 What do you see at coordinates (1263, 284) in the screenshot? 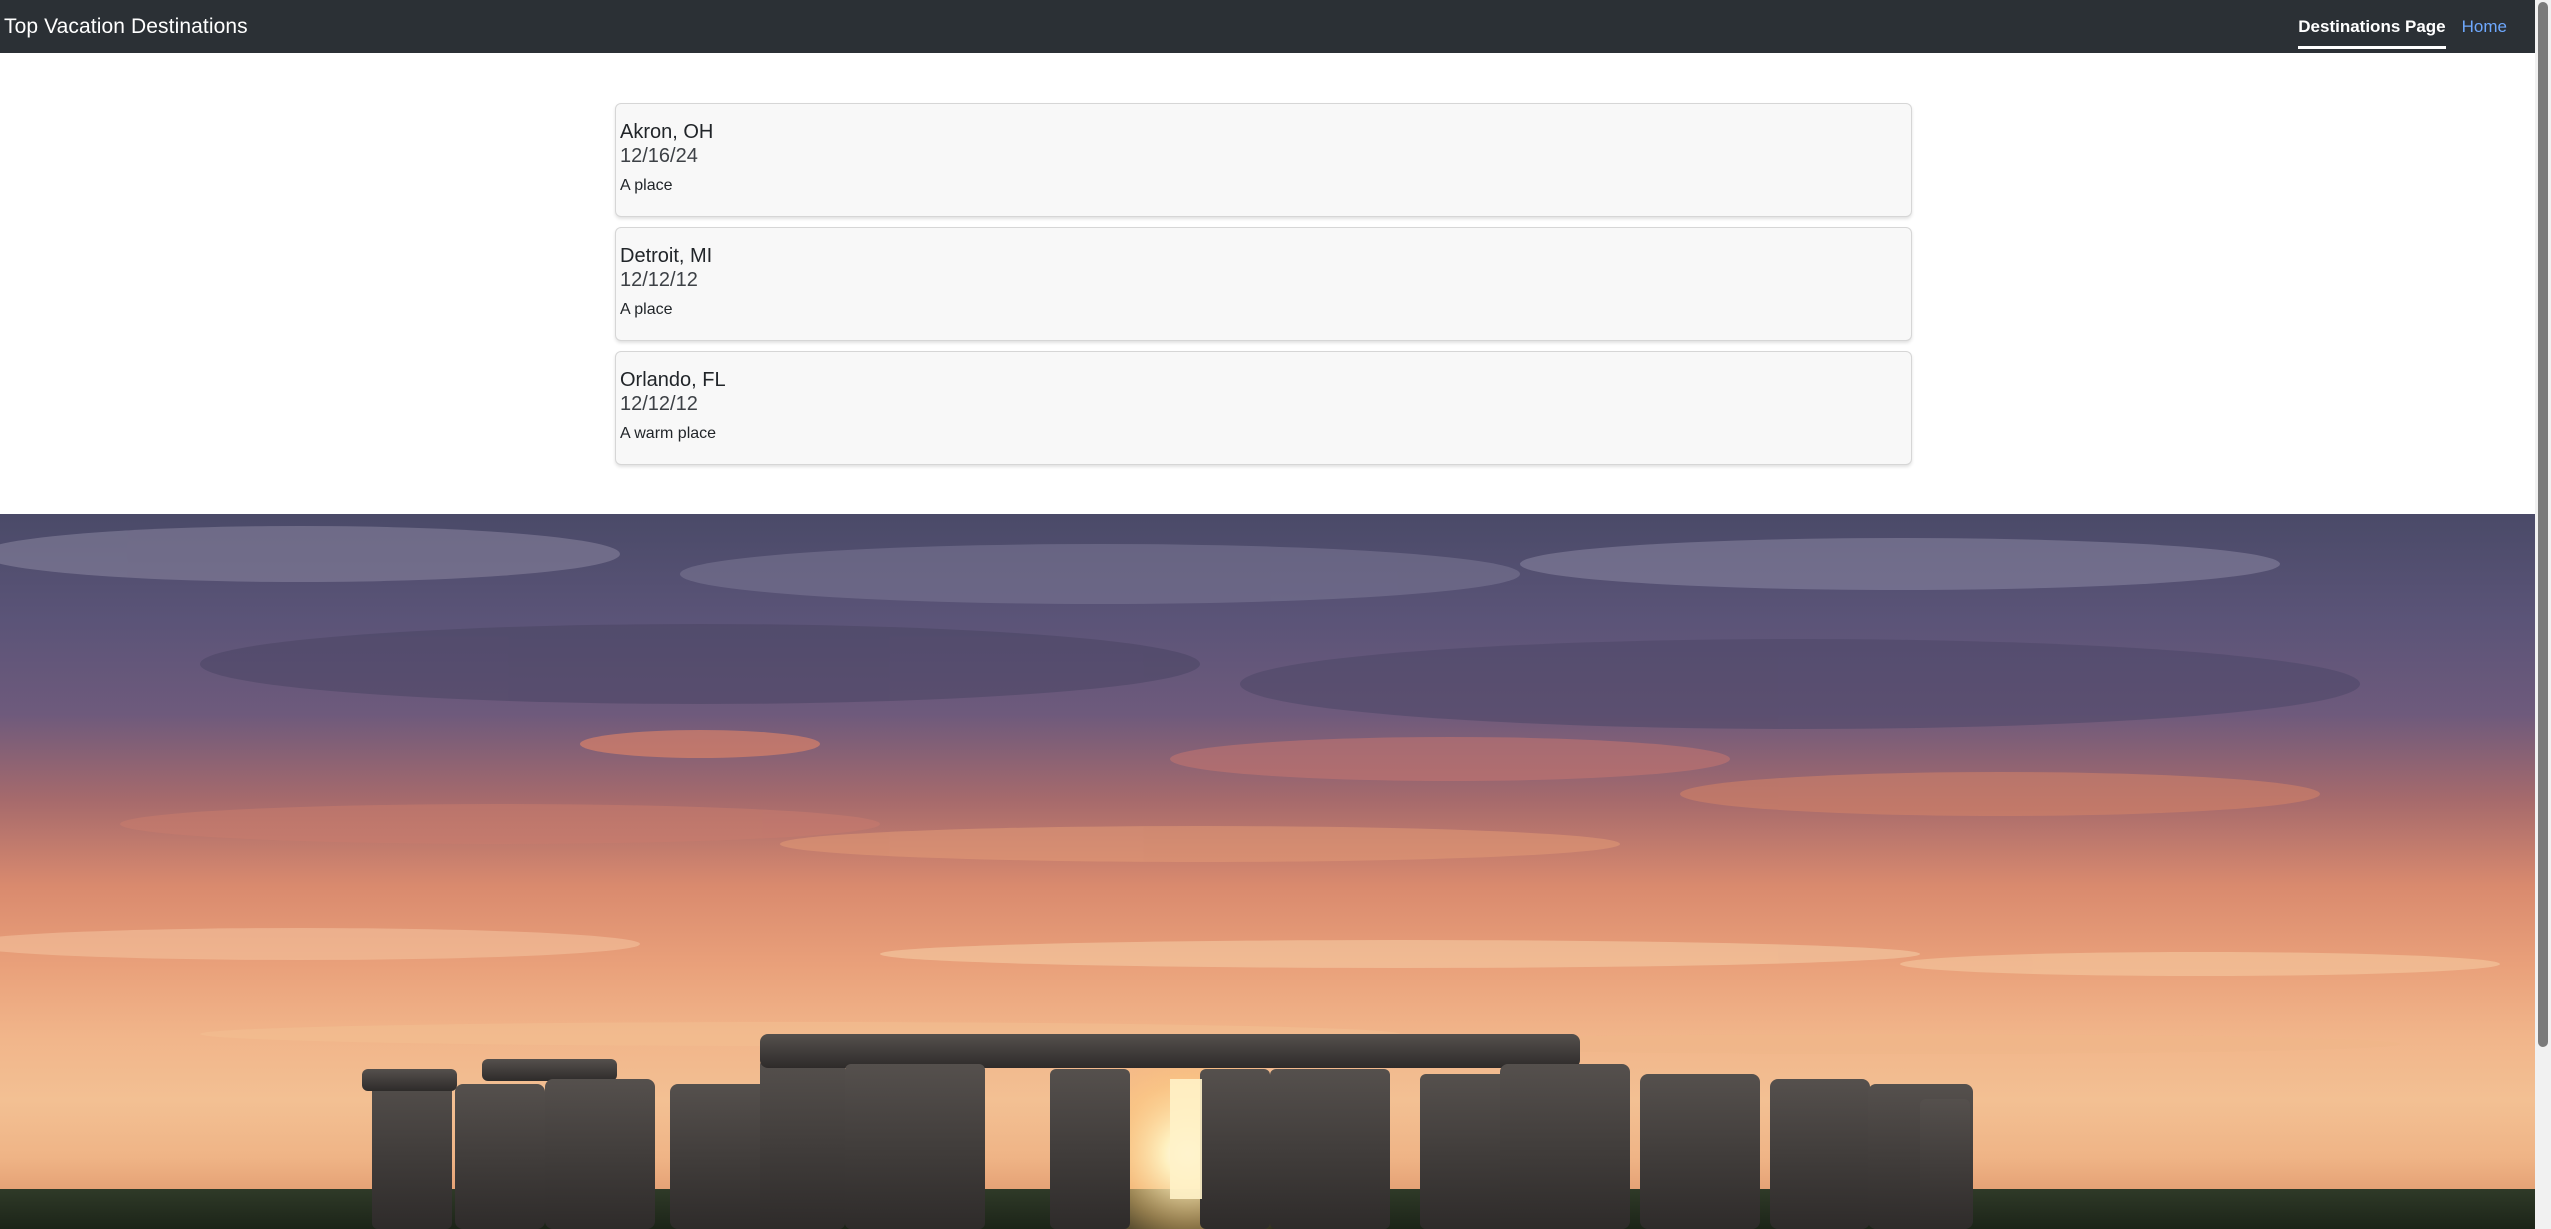
I see `destination-card: Detroit, MI 12/12/12 A place` at bounding box center [1263, 284].